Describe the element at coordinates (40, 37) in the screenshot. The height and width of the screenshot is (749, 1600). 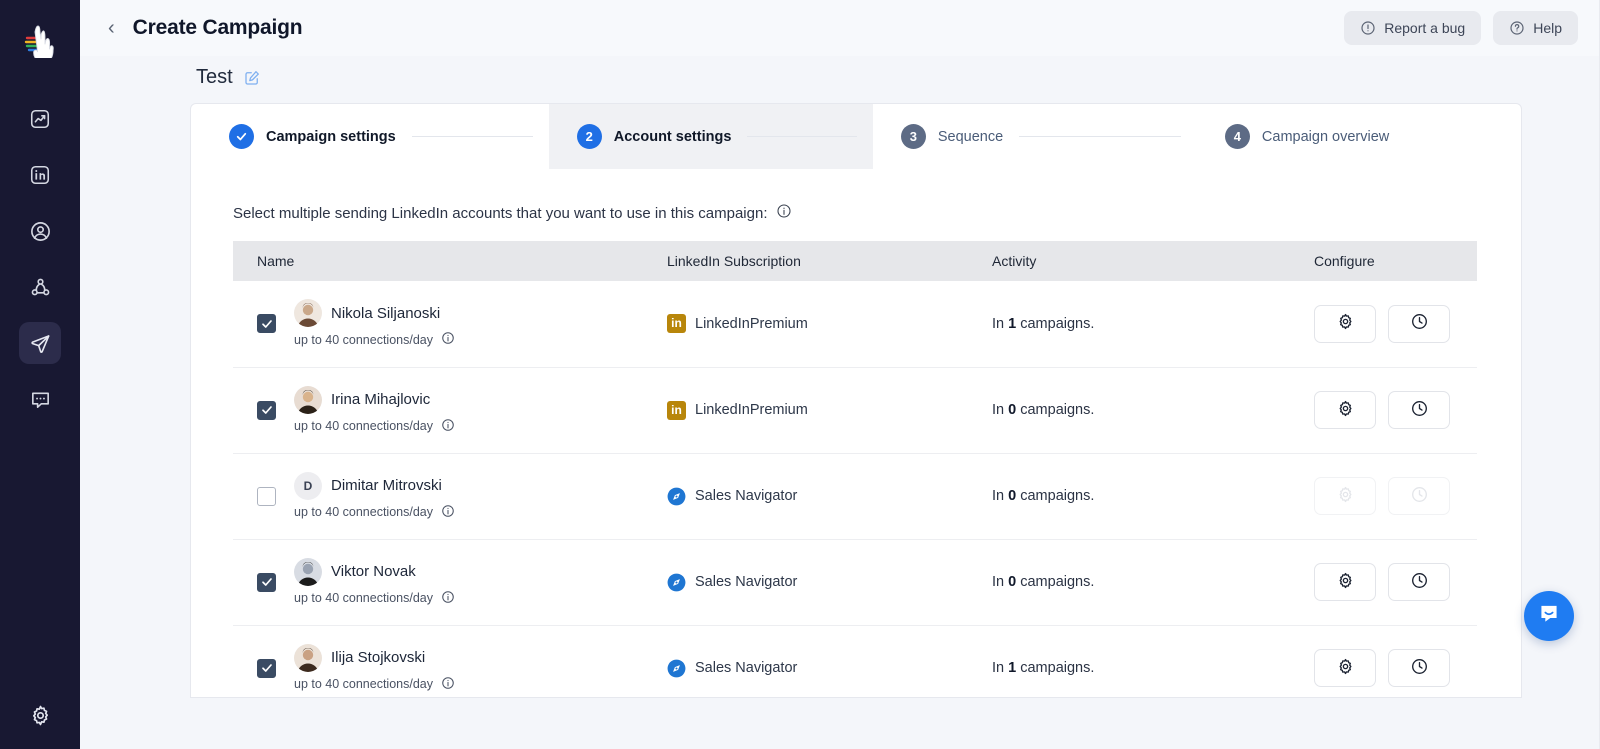
I see `app-logo` at that location.